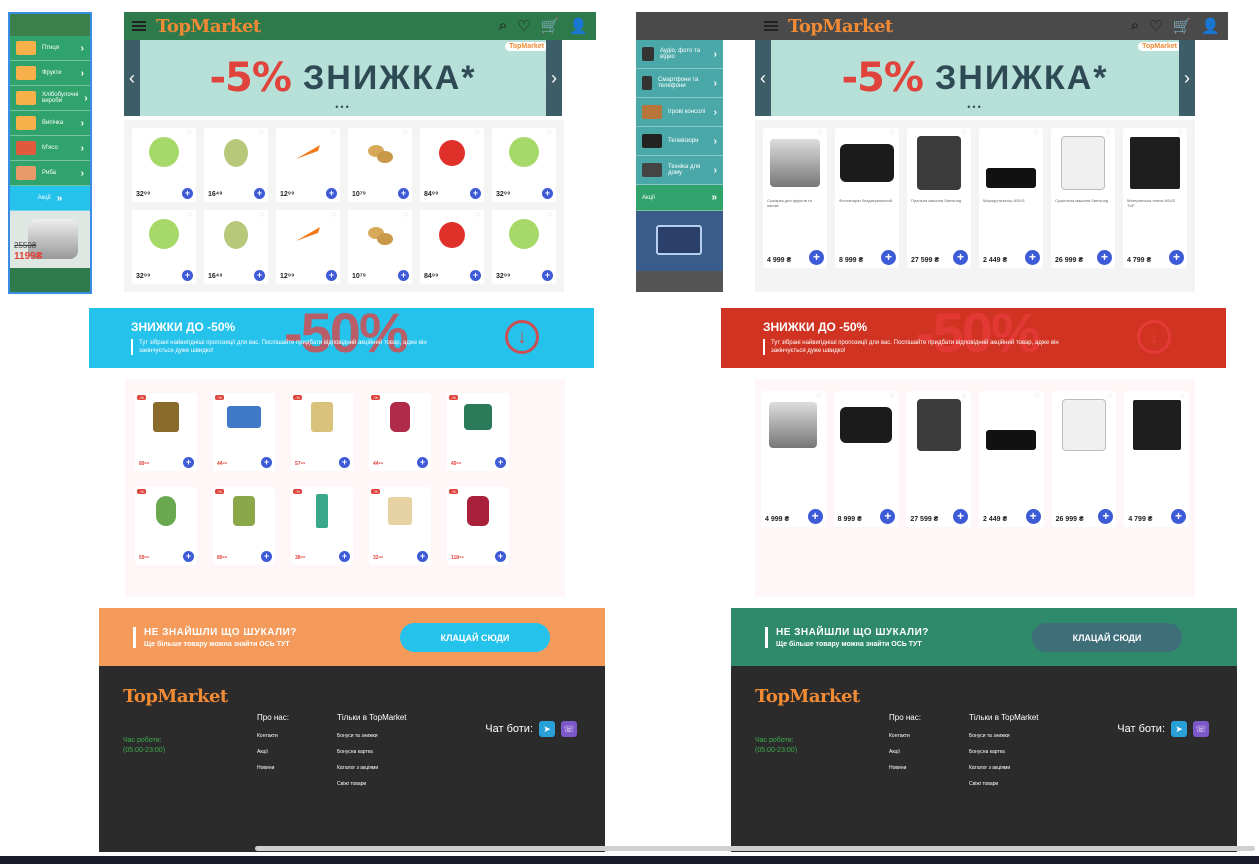 This screenshot has height=864, width=1259. What do you see at coordinates (1083, 198) in the screenshot?
I see `product-card: ♡ Сушильна машина Samsung 26 999 ₴ +` at bounding box center [1083, 198].